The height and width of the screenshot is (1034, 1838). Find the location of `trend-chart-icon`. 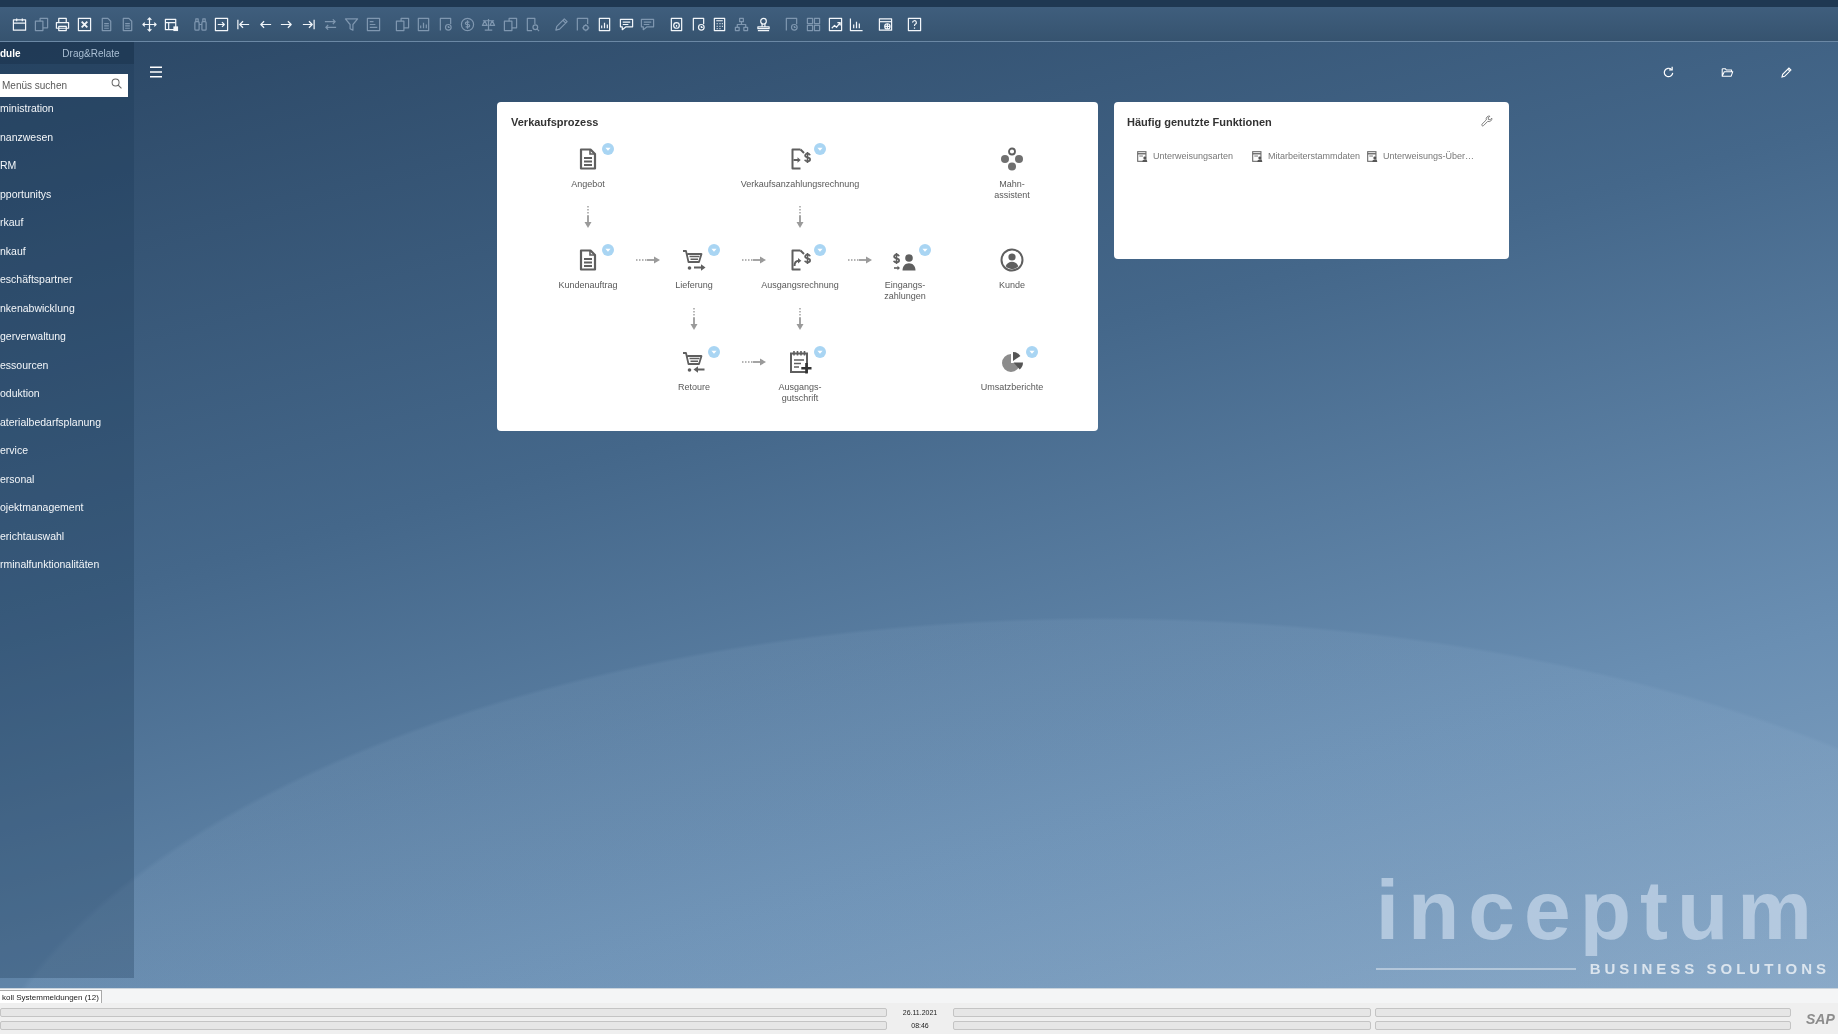

trend-chart-icon is located at coordinates (835, 24).